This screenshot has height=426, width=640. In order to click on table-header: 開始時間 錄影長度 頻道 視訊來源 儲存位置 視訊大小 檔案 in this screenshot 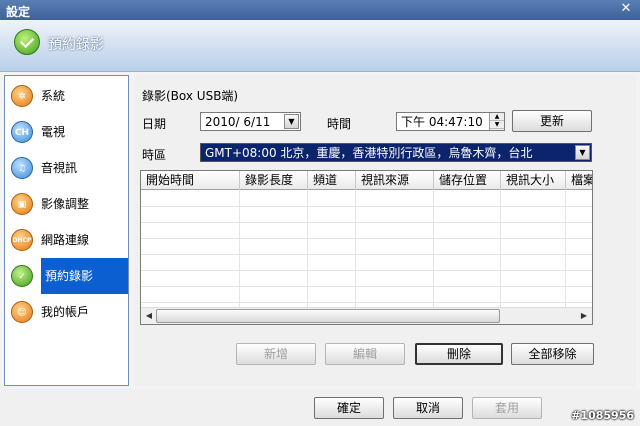, I will do `click(366, 180)`.